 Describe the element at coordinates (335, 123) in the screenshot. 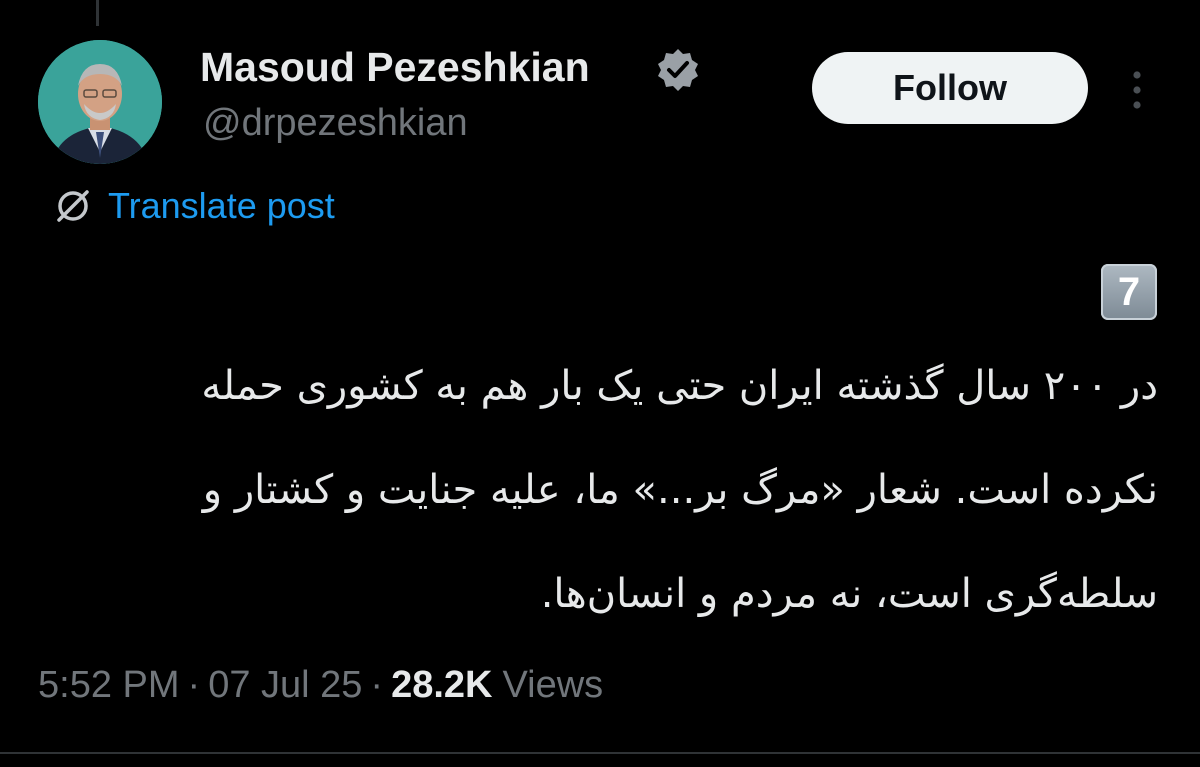

I see `author-handle: @drpezeshkian` at that location.